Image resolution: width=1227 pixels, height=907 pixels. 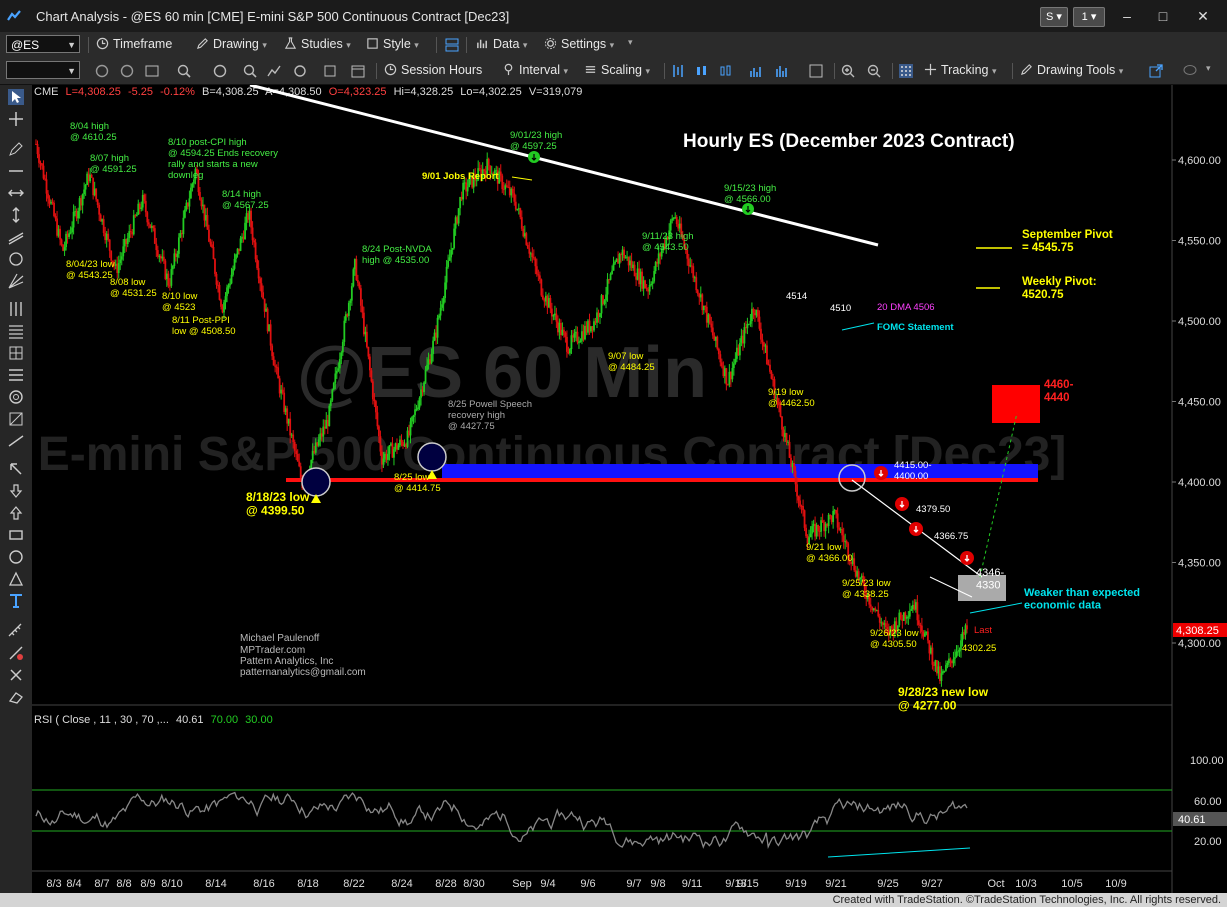 What do you see at coordinates (1199, 403) in the screenshot?
I see `price-tick-label: 4,450.00` at bounding box center [1199, 403].